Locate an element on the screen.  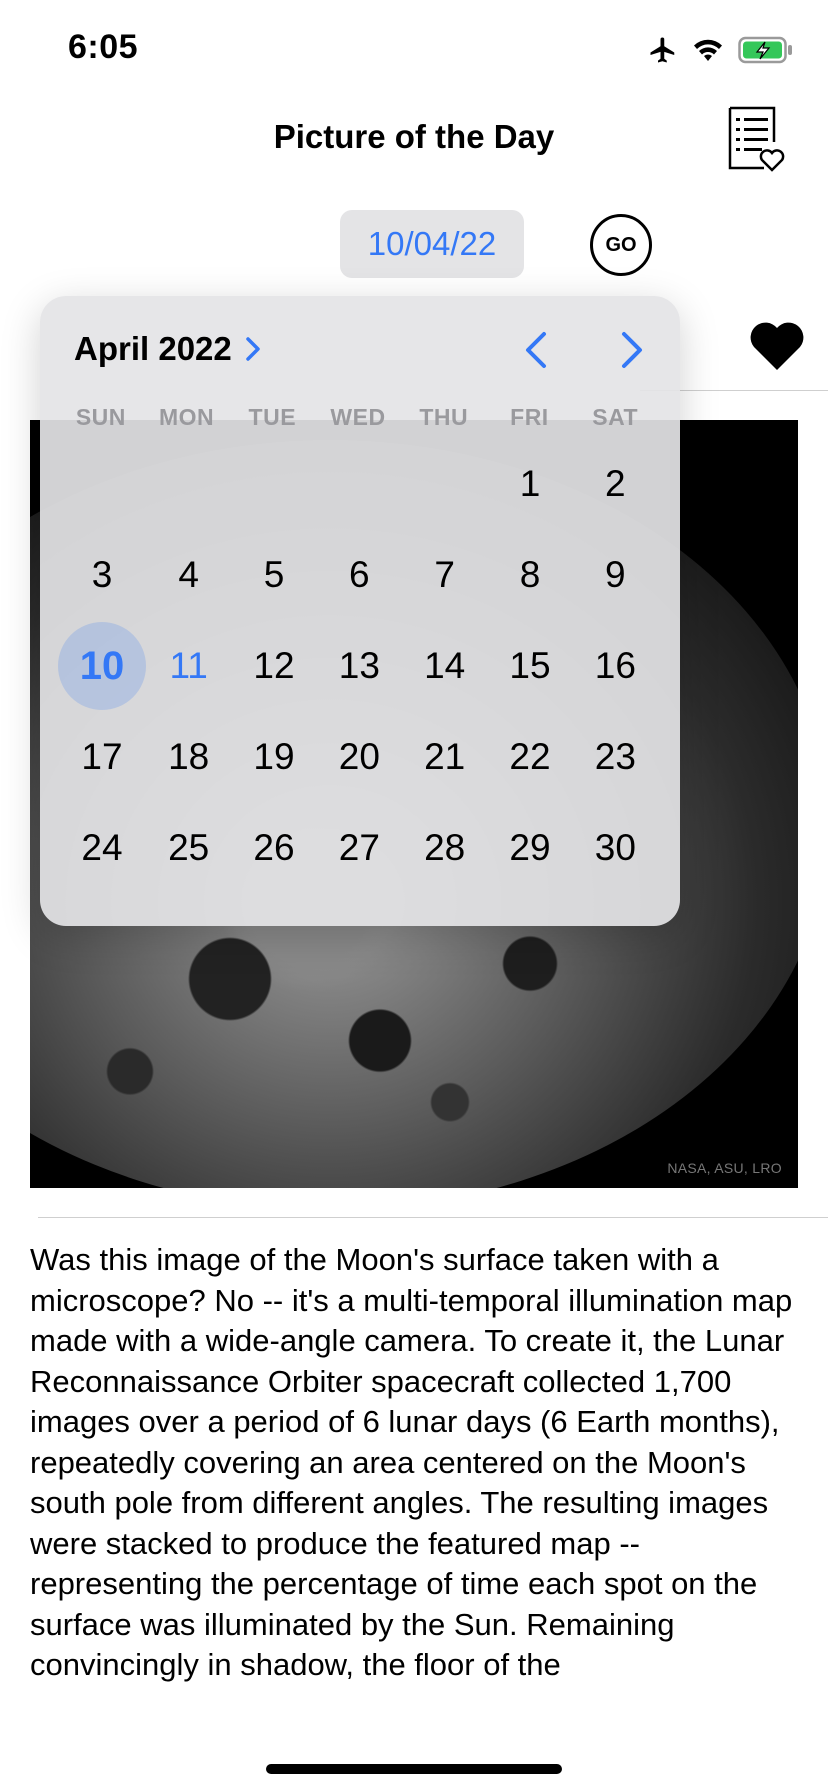
previous-month-button is located at coordinates (537, 350).